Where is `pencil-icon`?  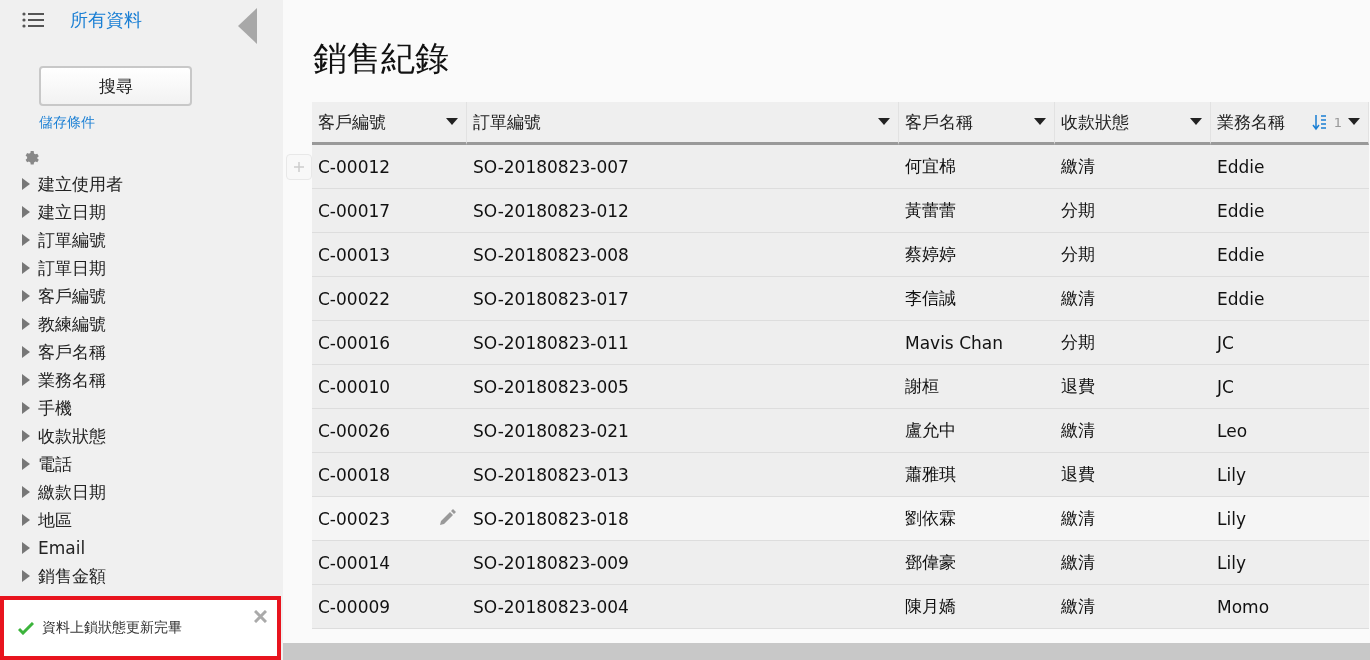 pencil-icon is located at coordinates (447, 518).